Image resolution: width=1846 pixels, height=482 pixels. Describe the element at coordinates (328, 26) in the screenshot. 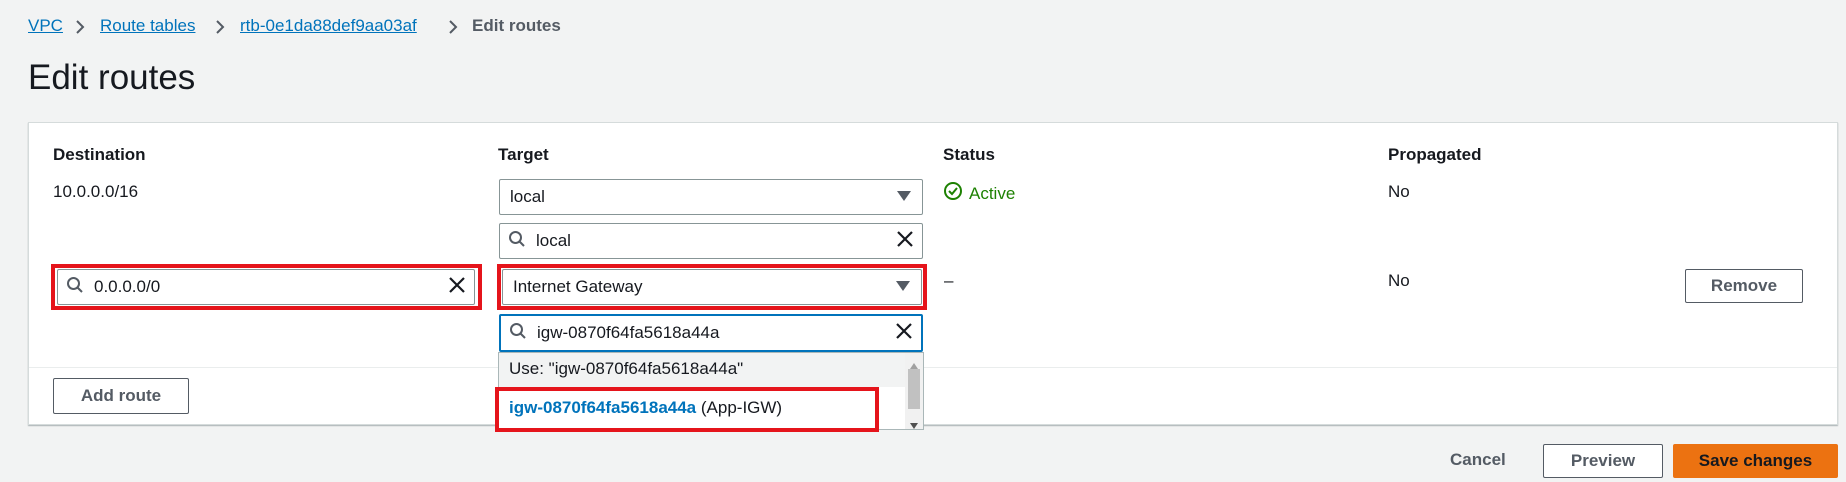

I see `breadcrumb-route-table-link: rtb-0e1da88def9aa03af` at that location.